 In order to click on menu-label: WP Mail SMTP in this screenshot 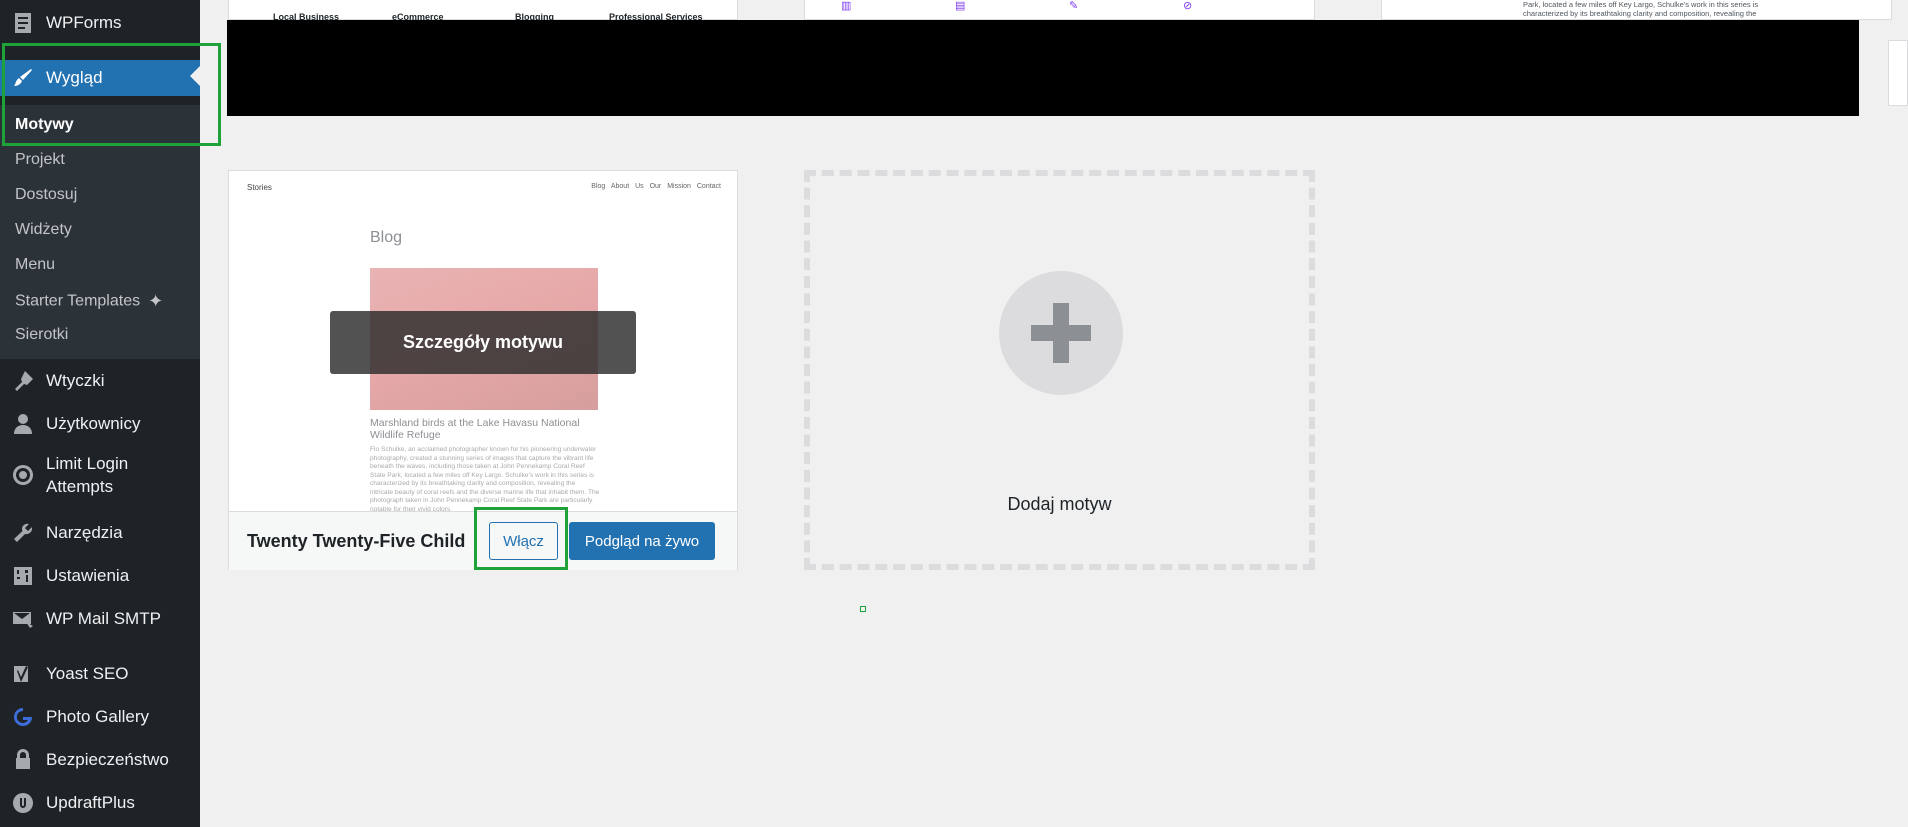, I will do `click(103, 618)`.